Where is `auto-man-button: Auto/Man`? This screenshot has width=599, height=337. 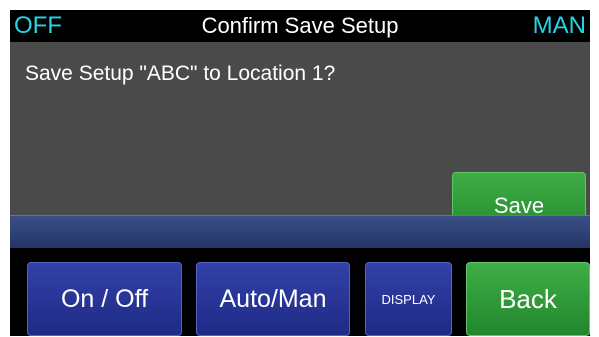
auto-man-button: Auto/Man is located at coordinates (273, 299).